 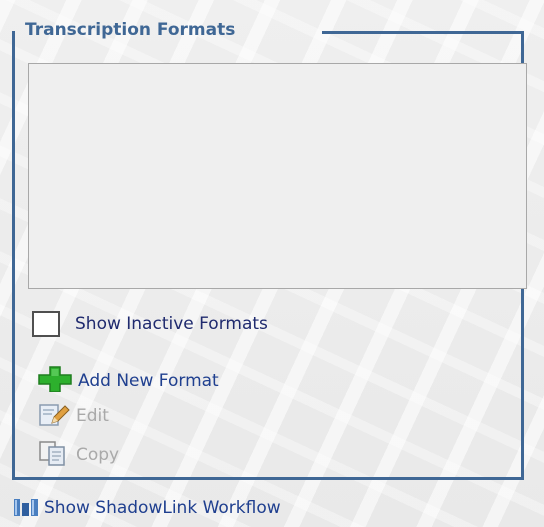 I want to click on copy-icon, so click(x=54, y=455).